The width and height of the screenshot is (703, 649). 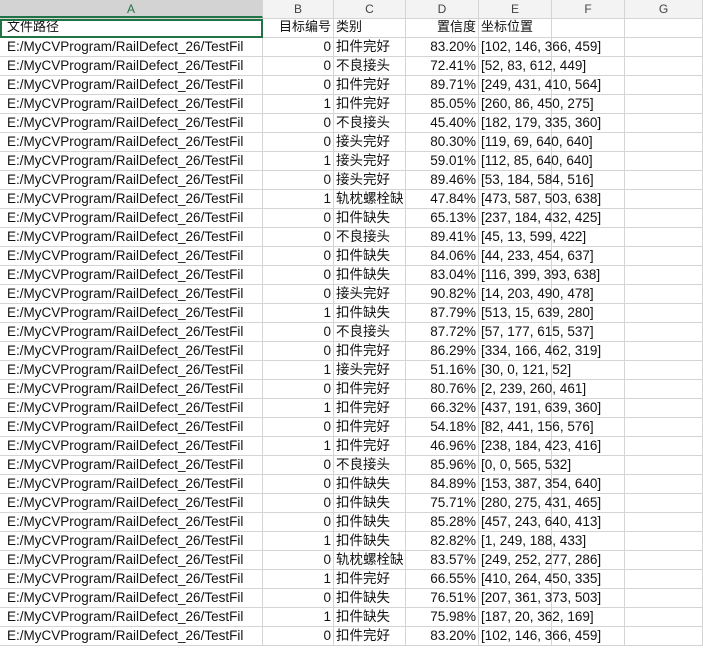 What do you see at coordinates (442, 465) in the screenshot?
I see `cell-d: 85.96%` at bounding box center [442, 465].